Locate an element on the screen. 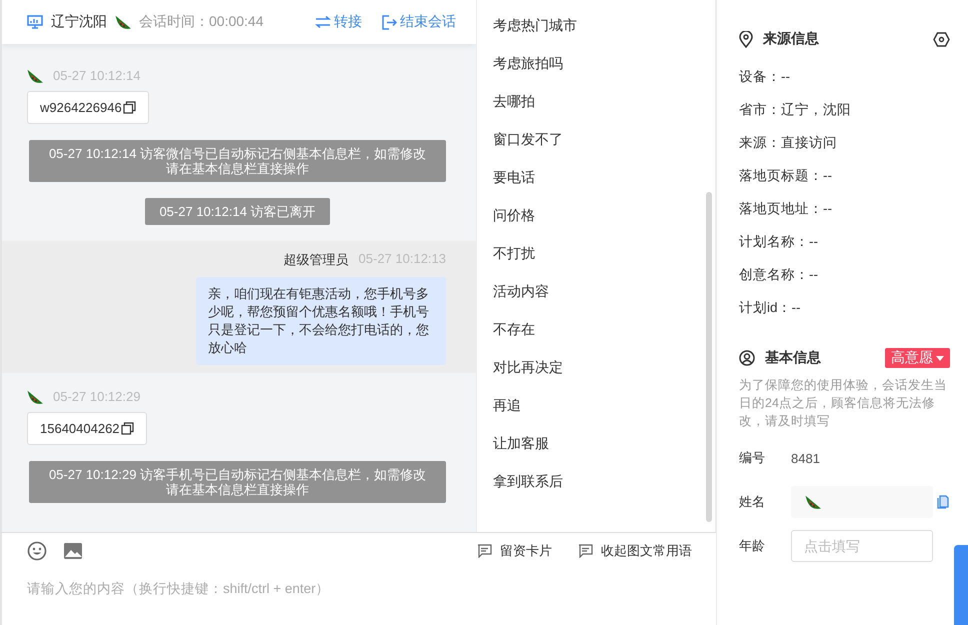 The image size is (968, 625). phrase-item: 考虑热门城市 is located at coordinates (596, 26).